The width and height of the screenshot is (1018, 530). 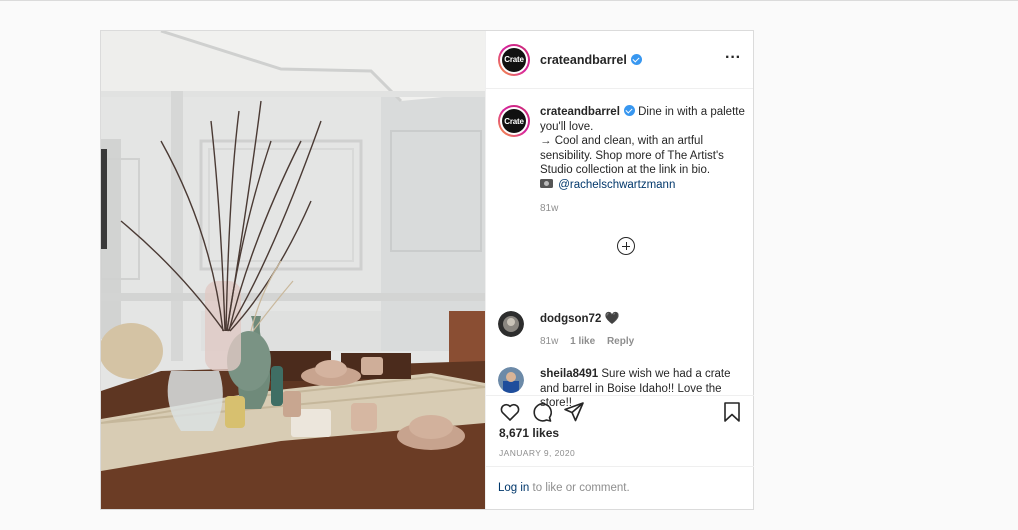 I want to click on load-more-comments-icon, so click(x=626, y=246).